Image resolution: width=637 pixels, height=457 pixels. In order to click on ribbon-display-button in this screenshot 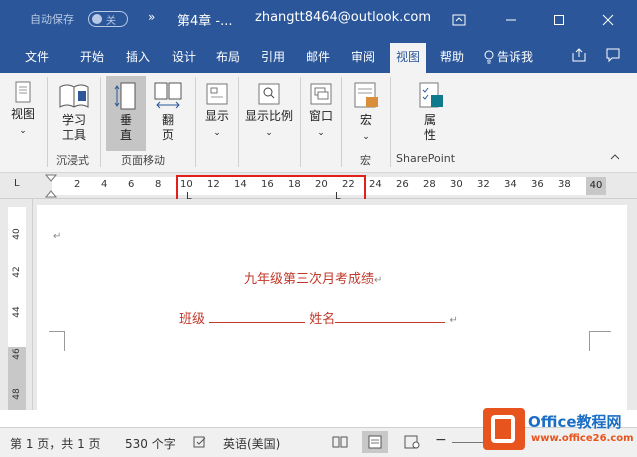, I will do `click(459, 20)`.